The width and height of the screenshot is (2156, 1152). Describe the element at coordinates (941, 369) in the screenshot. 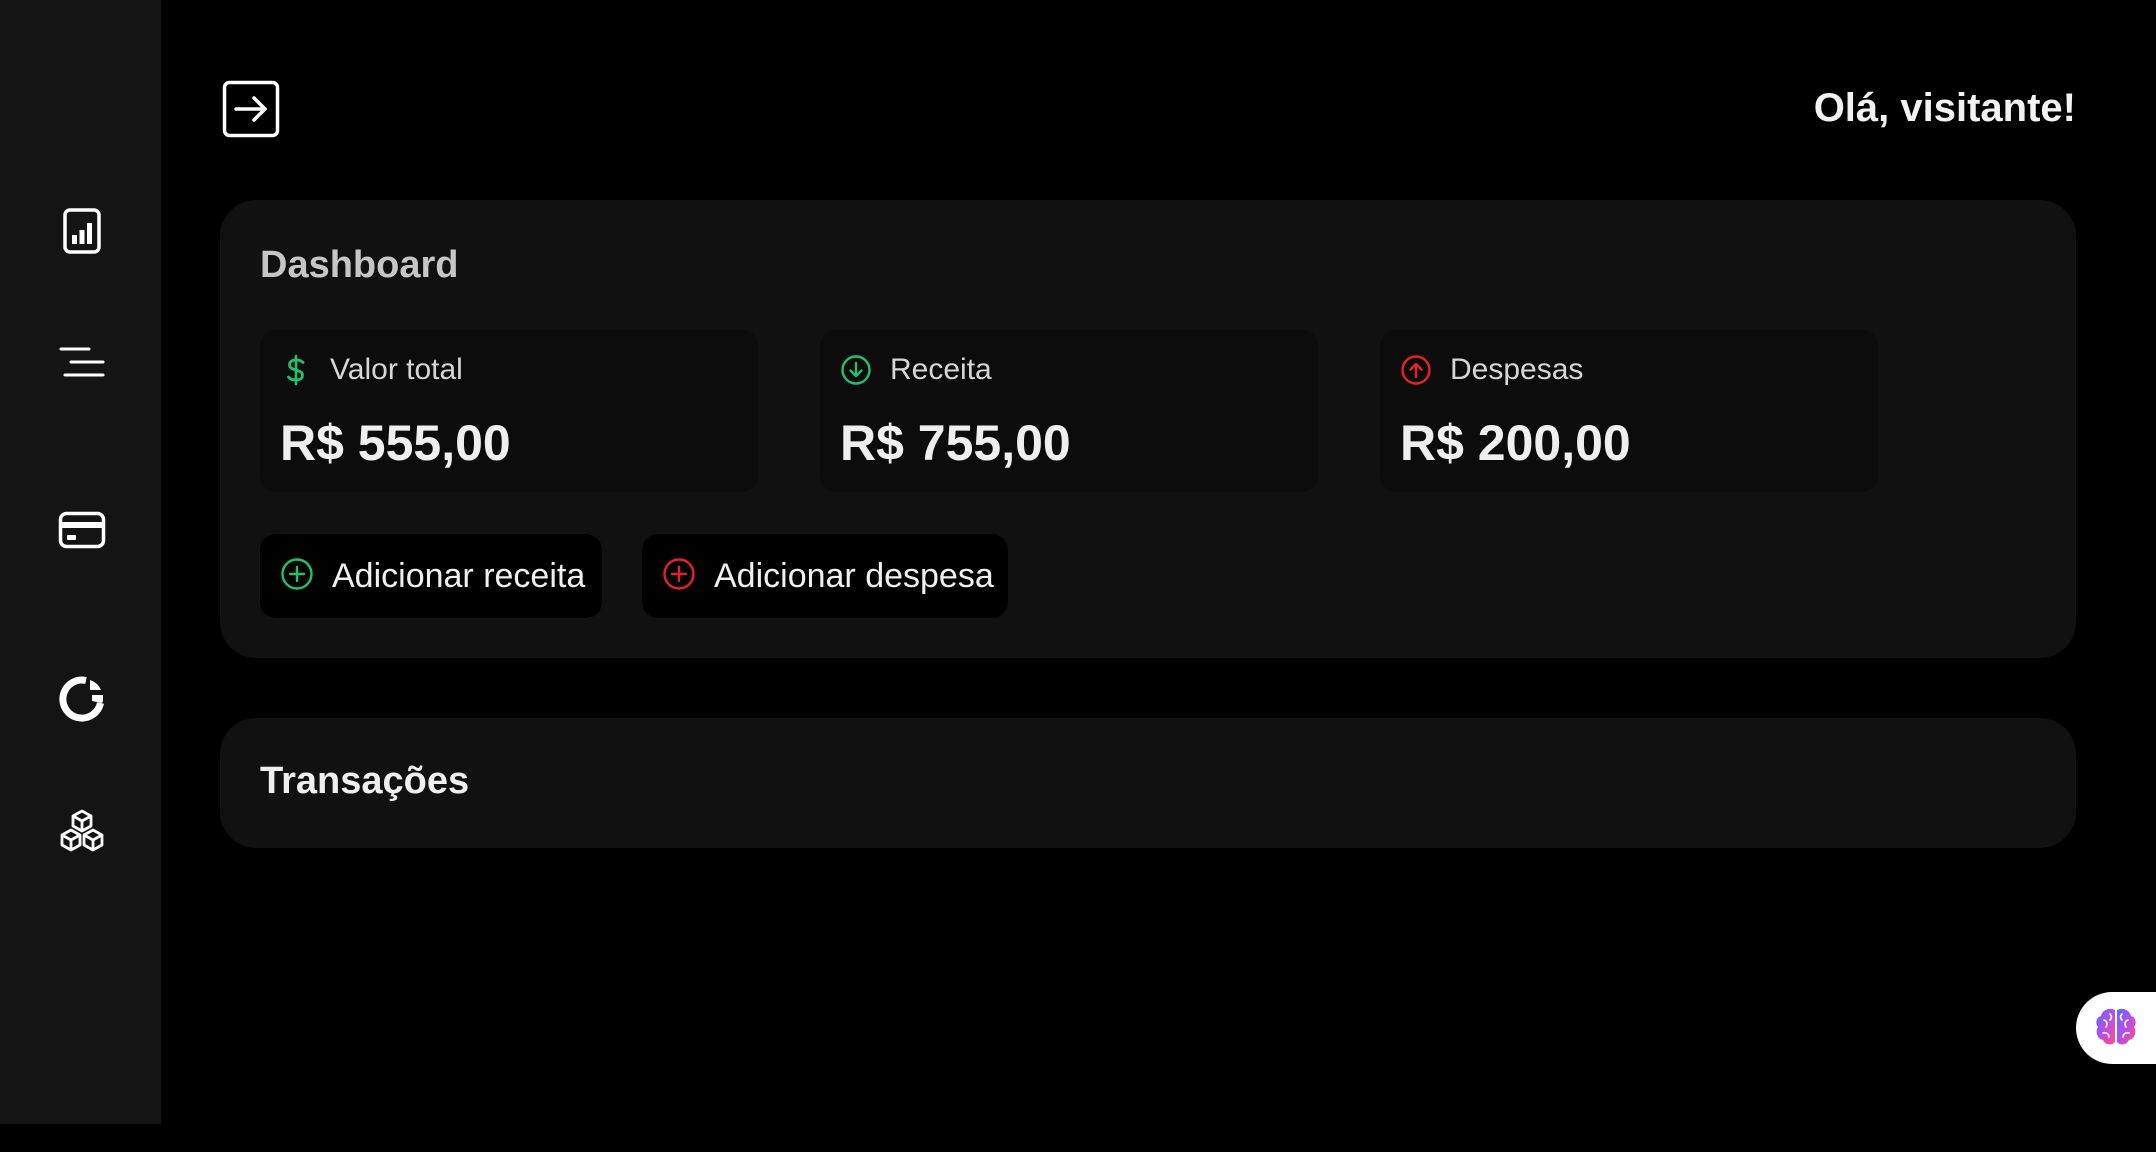

I see `stat-label: Receita` at that location.